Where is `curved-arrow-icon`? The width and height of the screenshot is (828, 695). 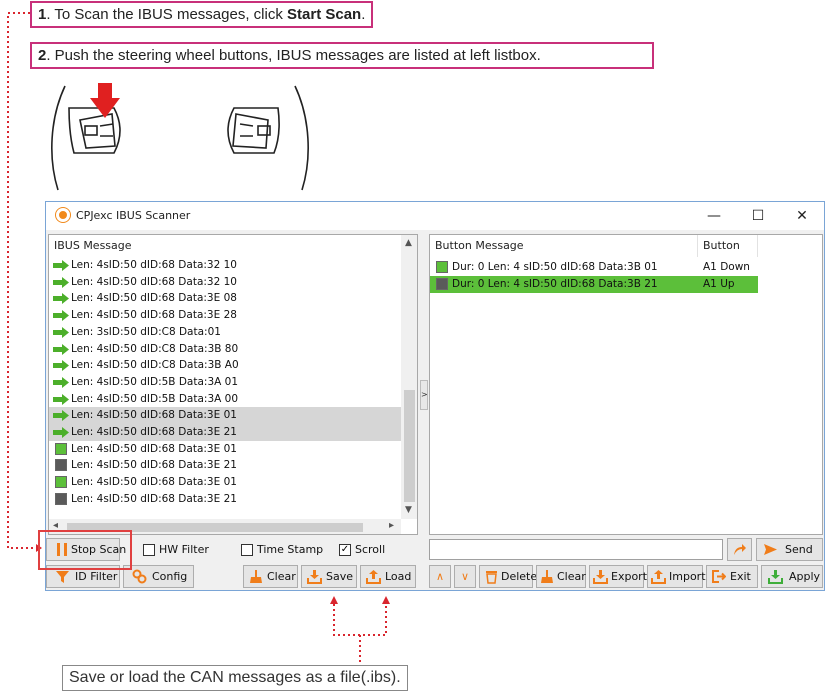 curved-arrow-icon is located at coordinates (740, 549).